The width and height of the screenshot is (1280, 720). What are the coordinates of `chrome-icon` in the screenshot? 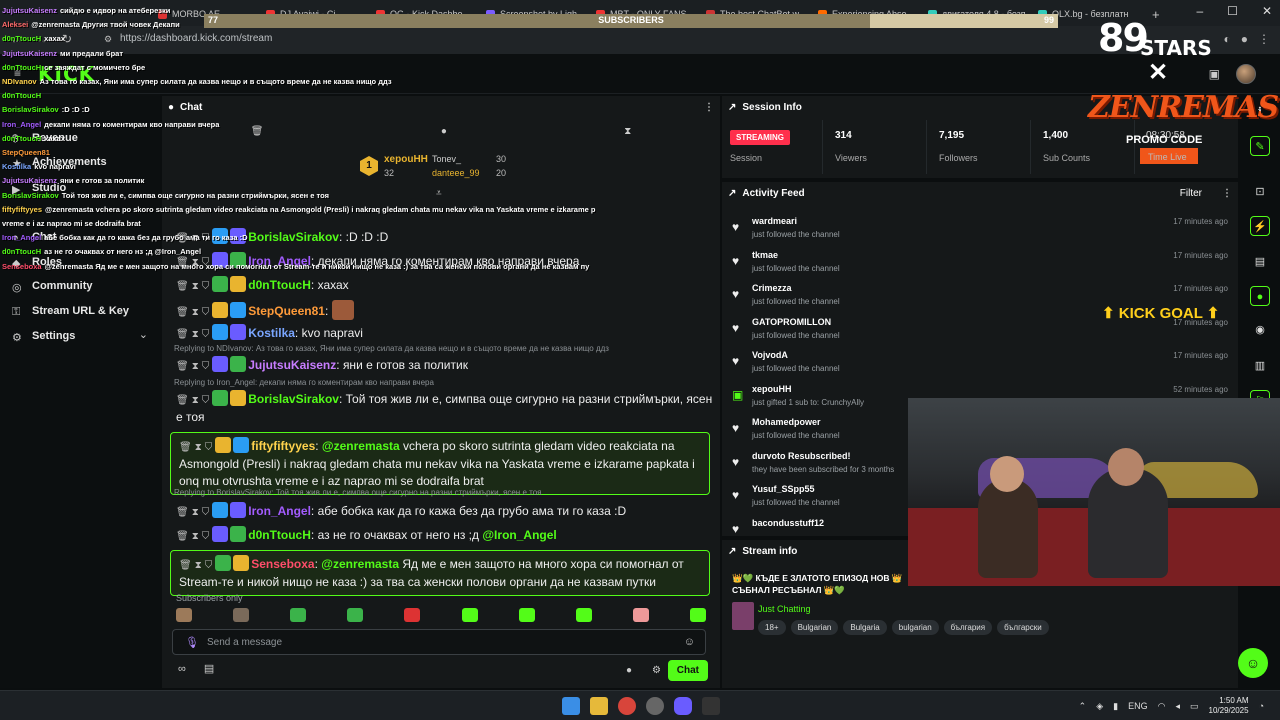 It's located at (627, 706).